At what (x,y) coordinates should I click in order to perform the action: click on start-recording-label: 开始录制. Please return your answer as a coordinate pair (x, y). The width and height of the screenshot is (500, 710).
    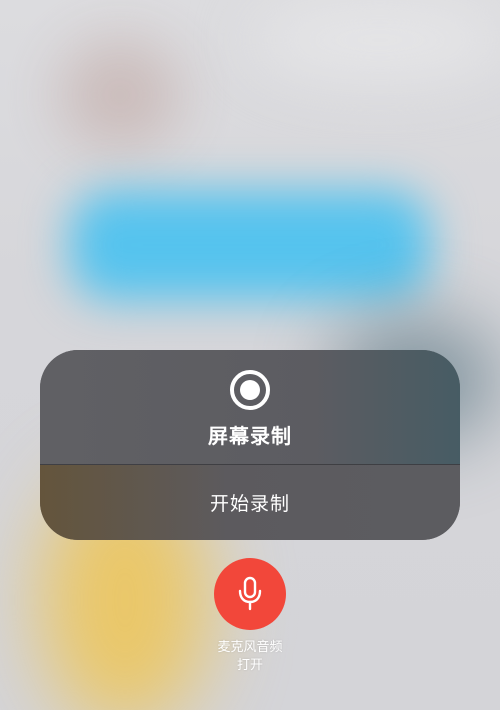
    Looking at the image, I should click on (249, 504).